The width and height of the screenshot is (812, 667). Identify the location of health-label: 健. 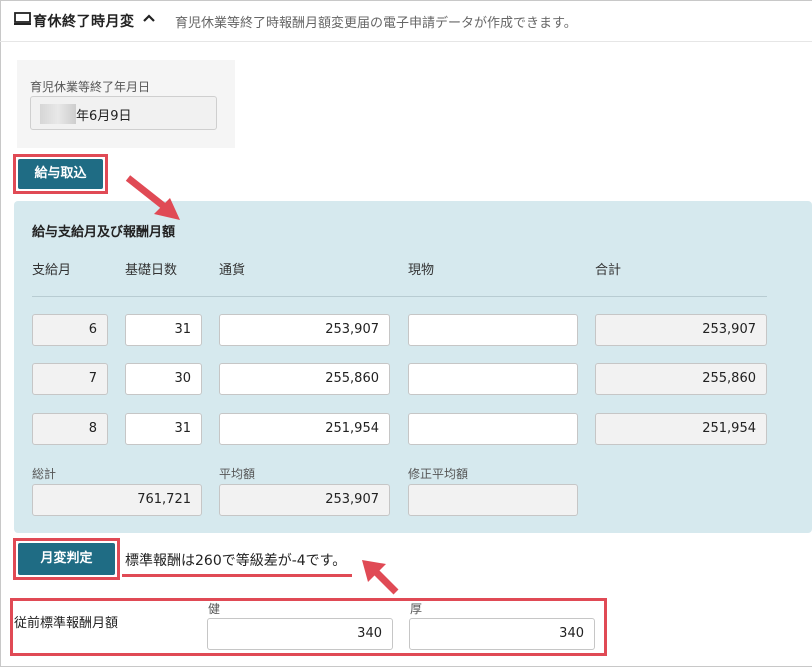
(214, 609).